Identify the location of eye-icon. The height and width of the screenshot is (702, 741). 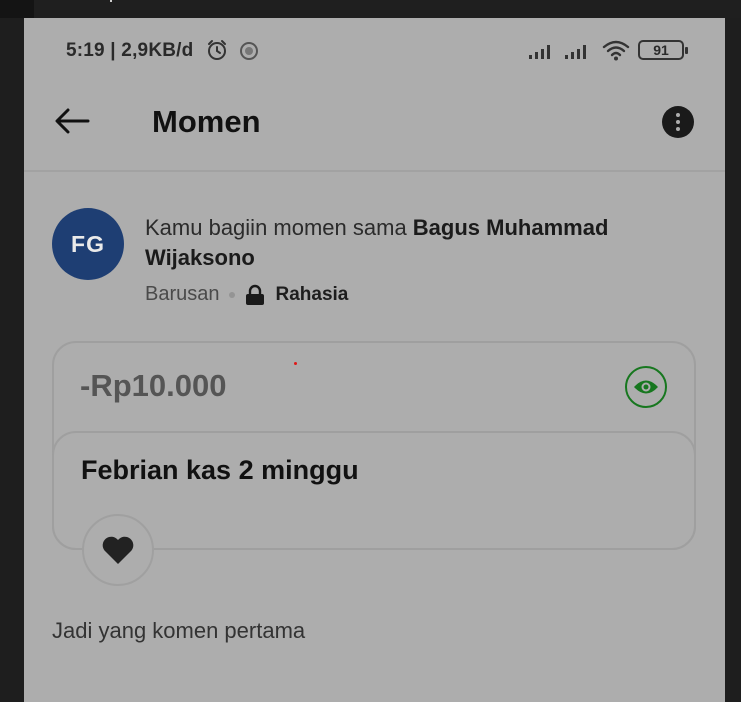
(646, 387).